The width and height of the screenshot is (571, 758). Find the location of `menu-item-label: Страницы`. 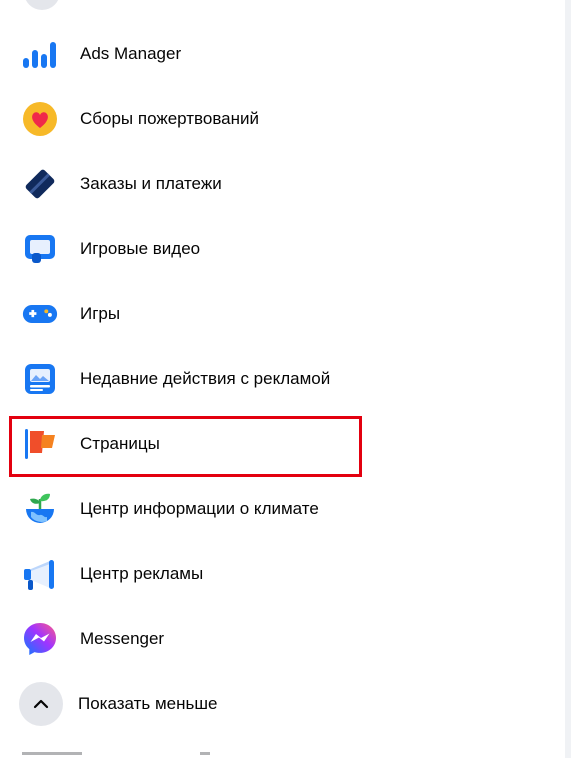

menu-item-label: Страницы is located at coordinates (120, 443).